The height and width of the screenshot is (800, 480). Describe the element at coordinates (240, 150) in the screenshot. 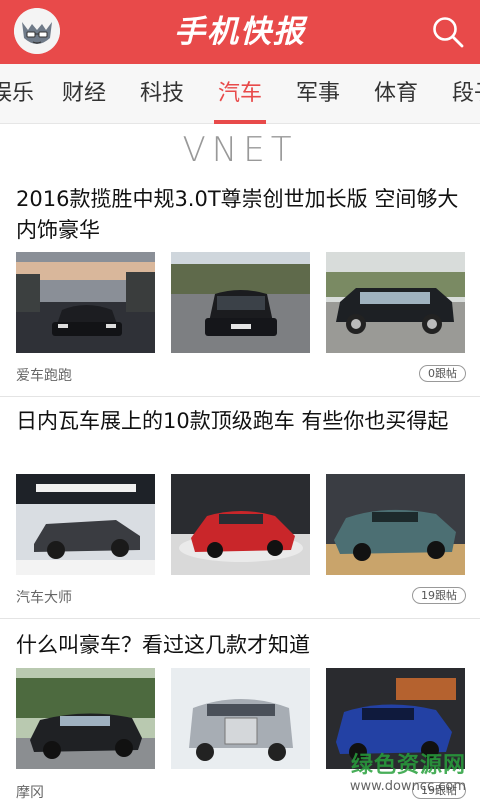

I see `brand-logo: VNET` at that location.